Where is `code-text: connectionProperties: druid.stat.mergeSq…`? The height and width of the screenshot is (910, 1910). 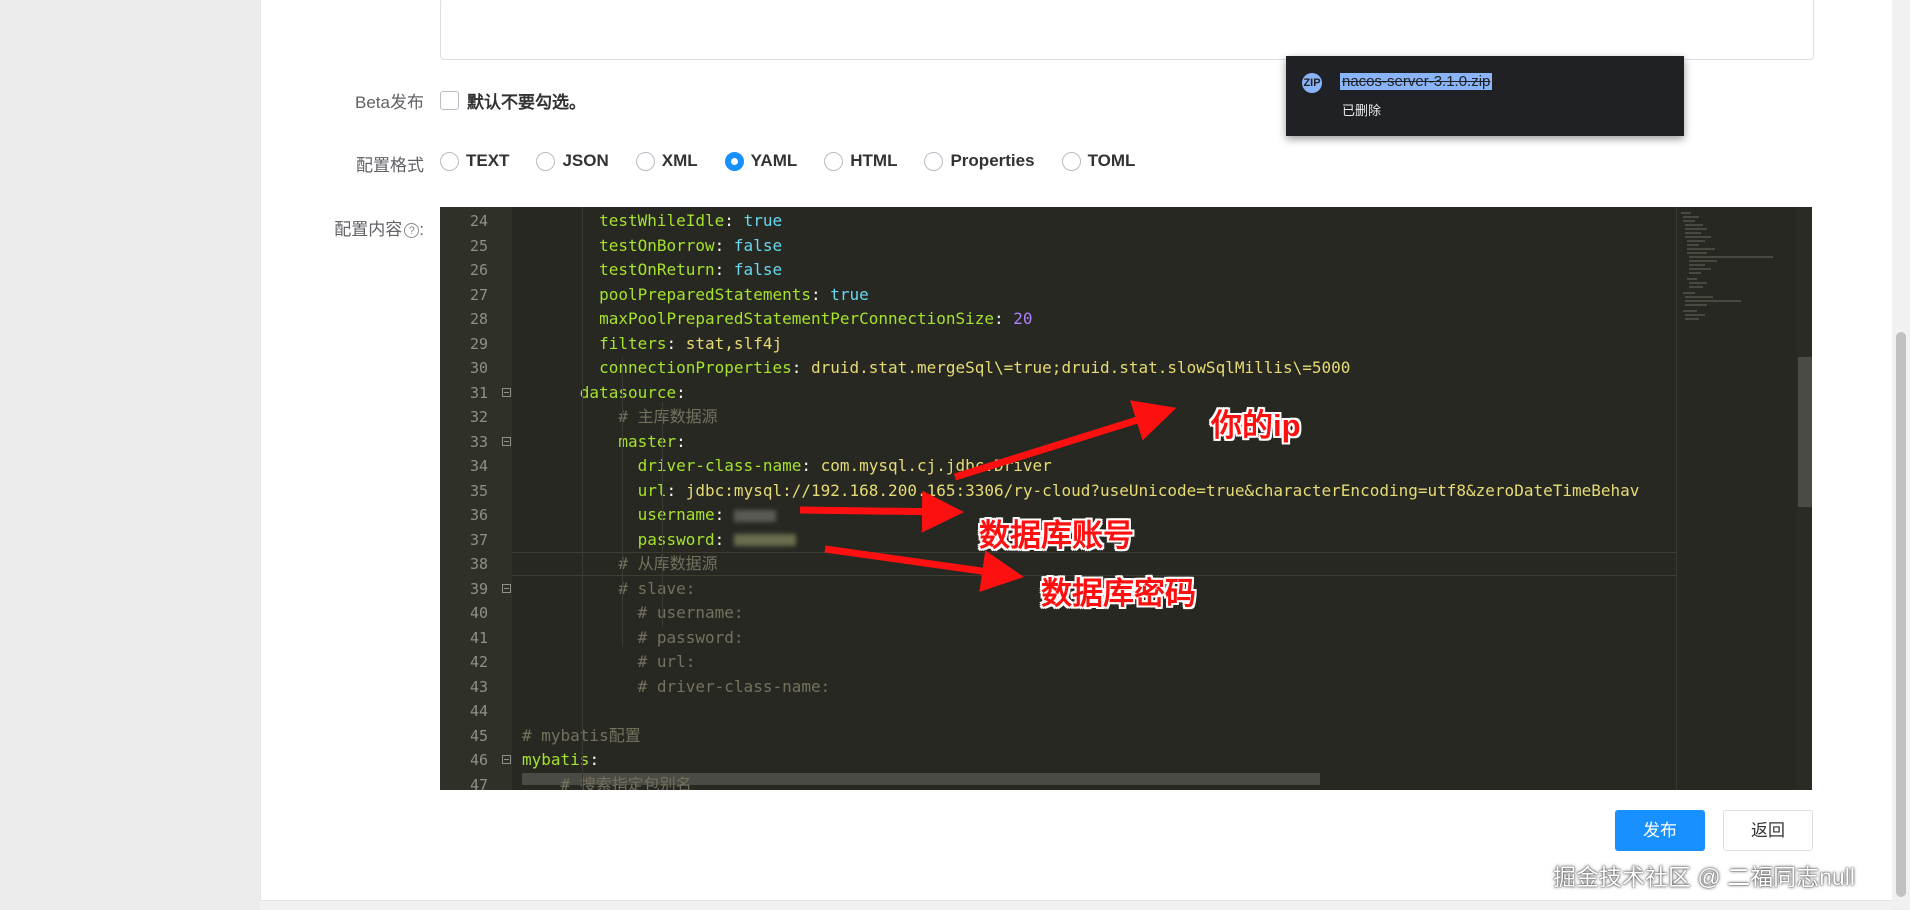 code-text: connectionProperties: druid.stat.mergeSq… is located at coordinates (975, 367).